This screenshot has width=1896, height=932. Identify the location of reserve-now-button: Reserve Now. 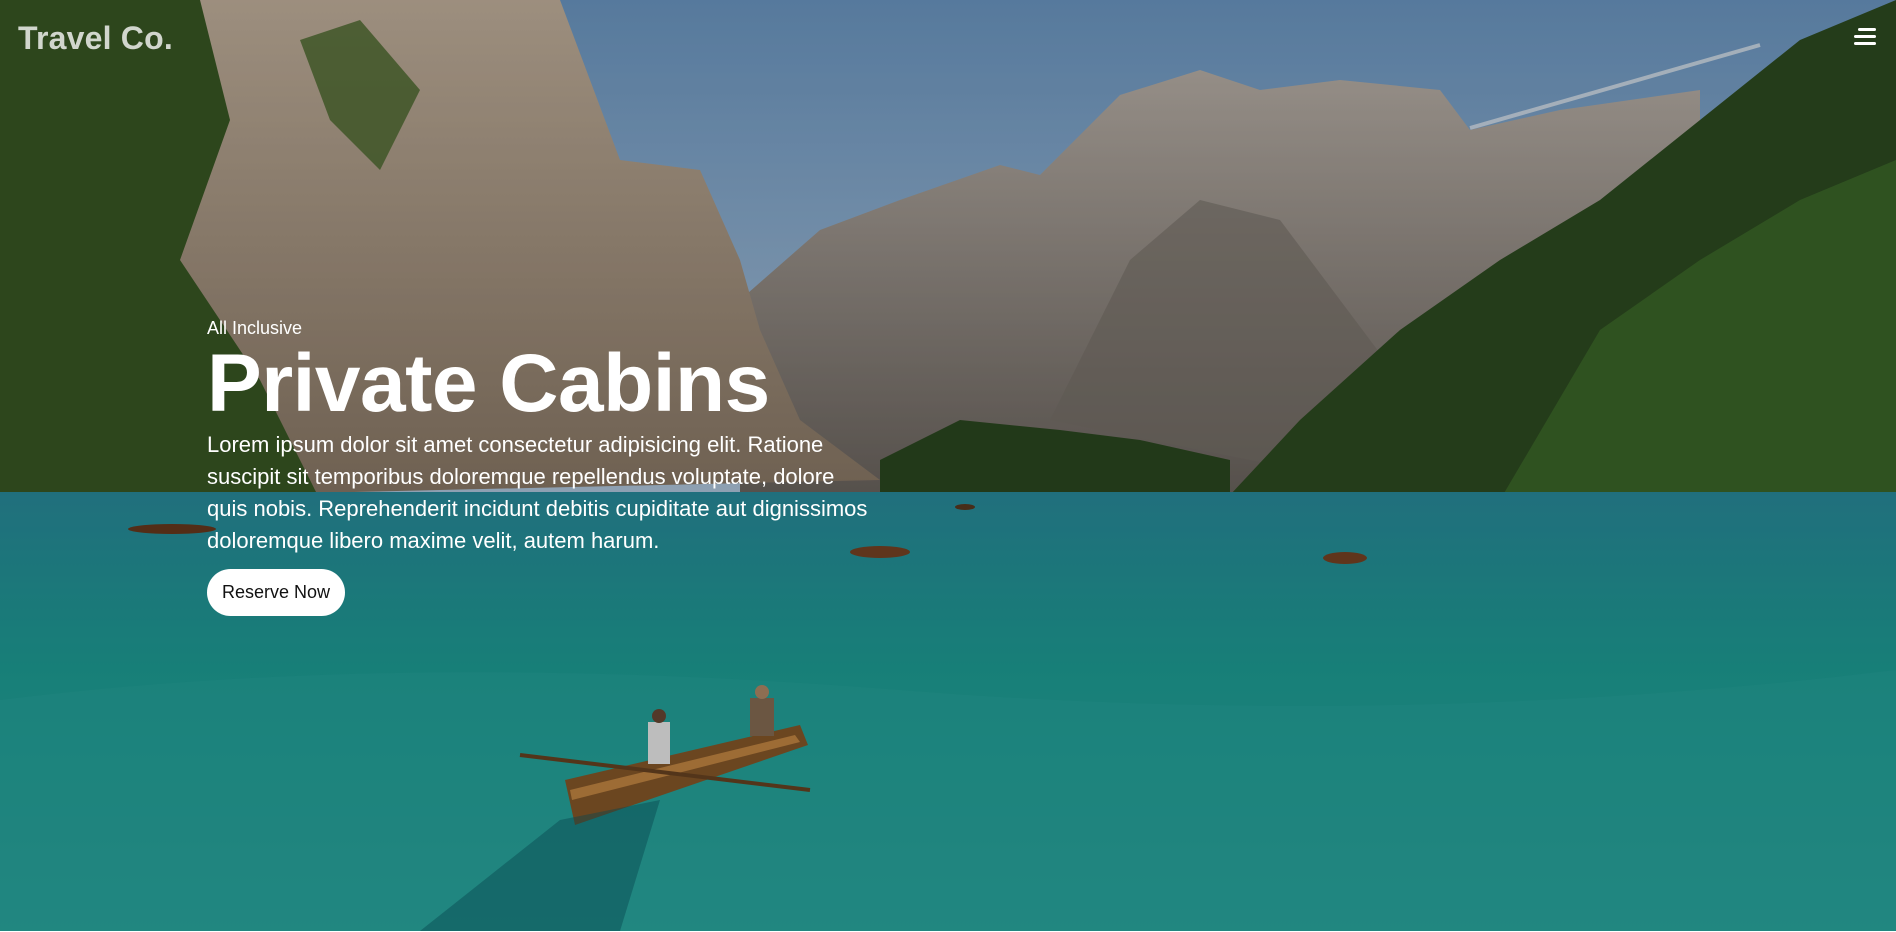
(276, 592).